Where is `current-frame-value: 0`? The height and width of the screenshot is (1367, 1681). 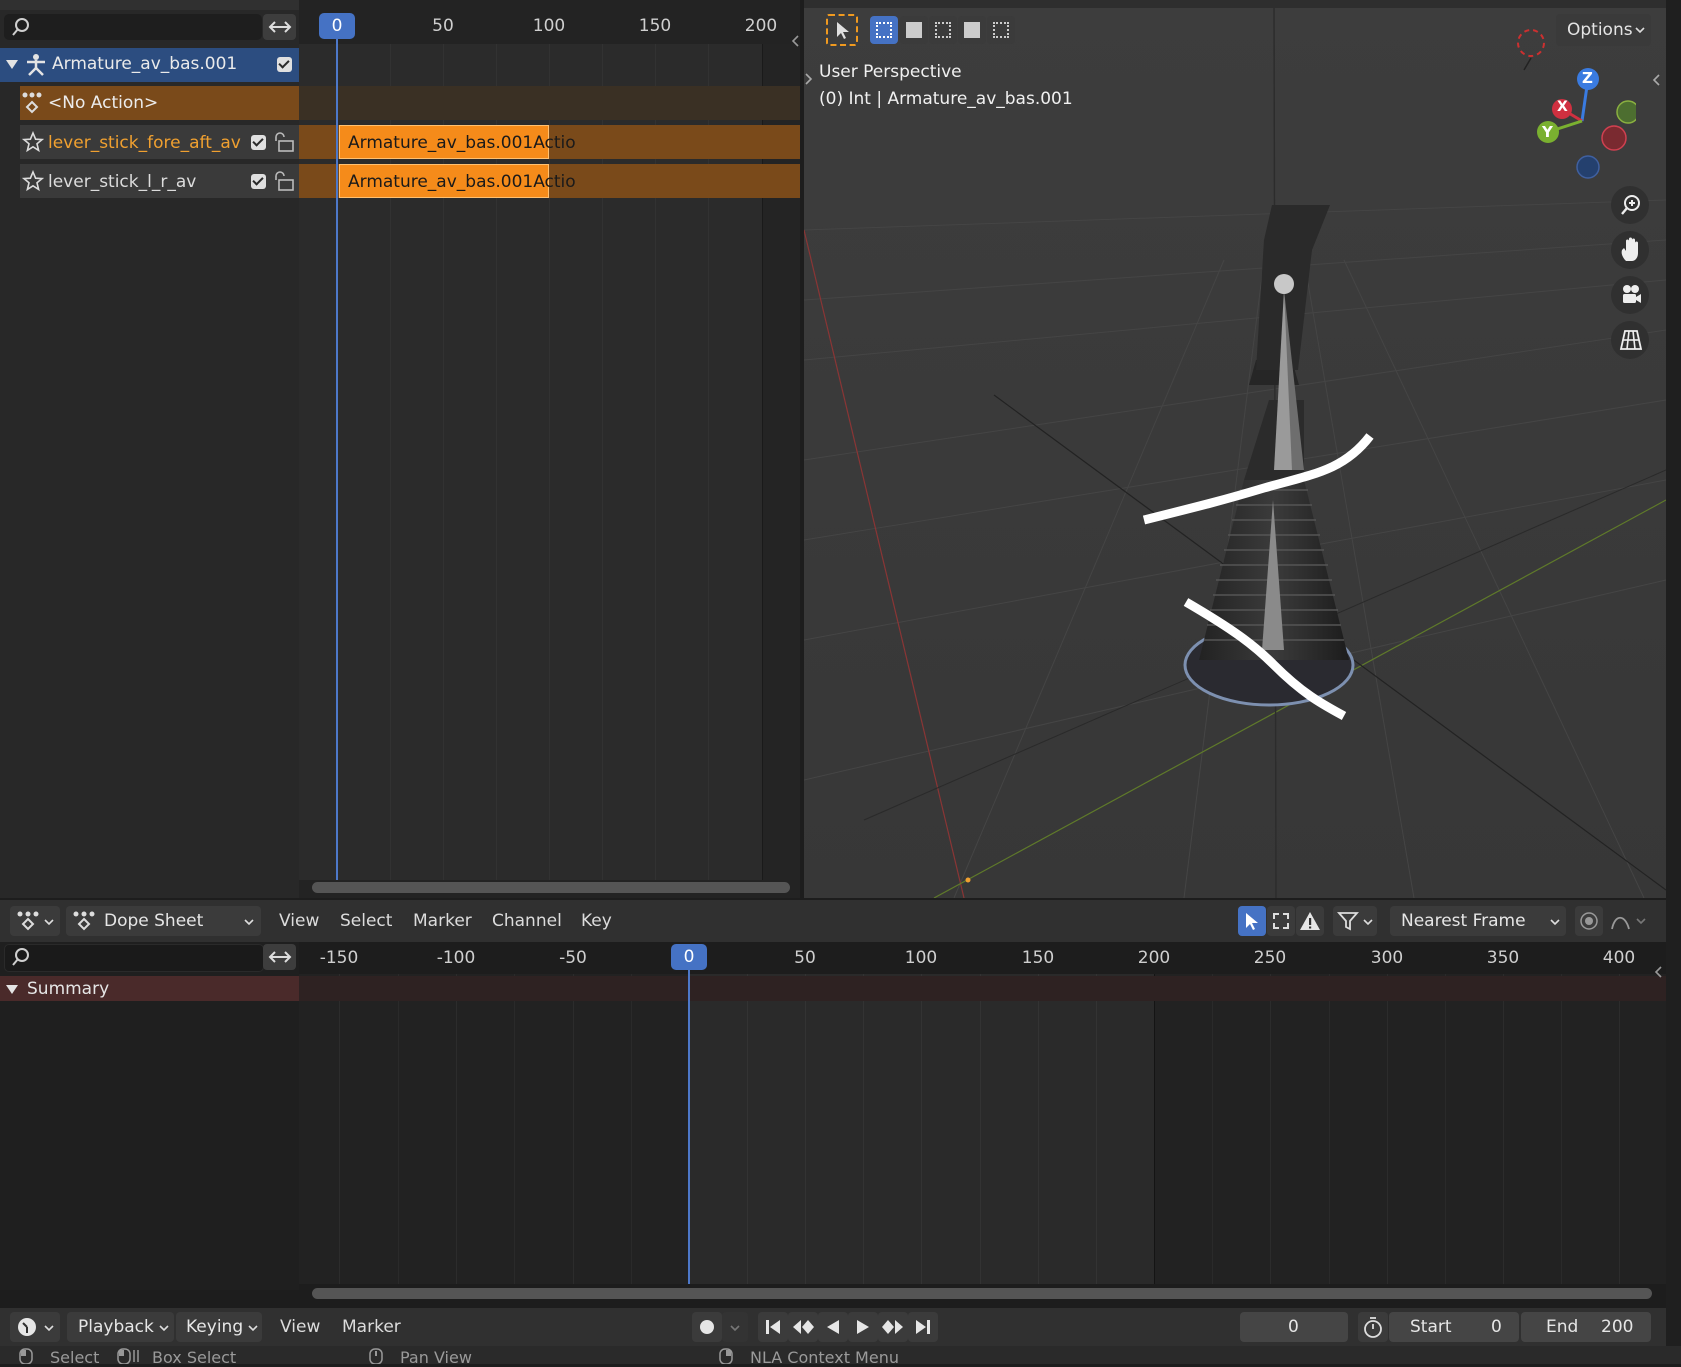 current-frame-value: 0 is located at coordinates (1293, 1327).